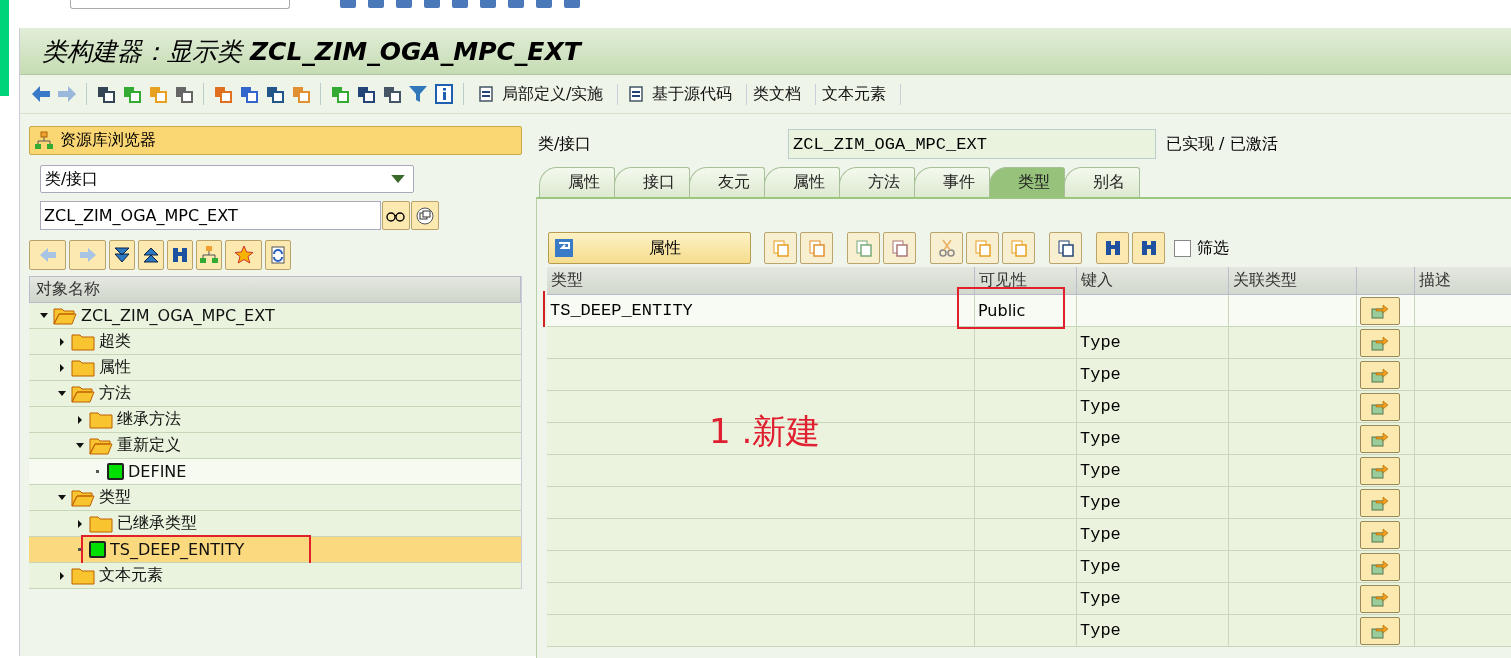 The image size is (1511, 658). I want to click on star-icon, so click(243, 255).